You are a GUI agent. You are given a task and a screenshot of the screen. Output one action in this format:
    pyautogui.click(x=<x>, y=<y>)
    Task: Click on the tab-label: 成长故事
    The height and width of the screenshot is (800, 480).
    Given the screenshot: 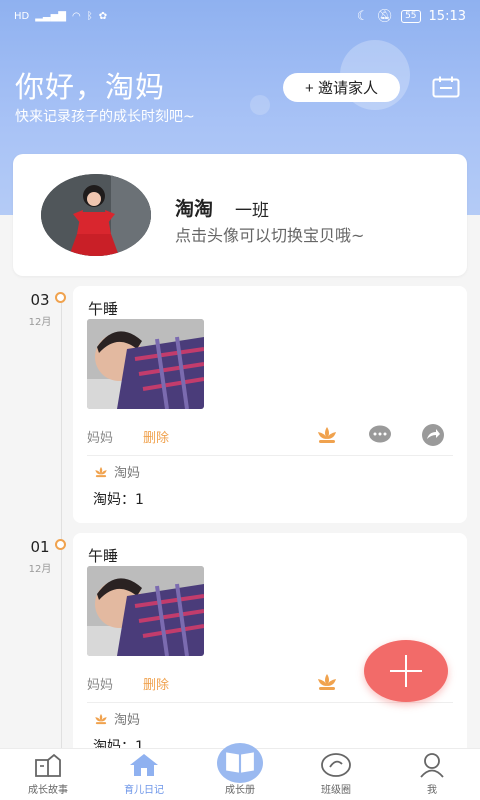 What is the action you would take?
    pyautogui.click(x=48, y=790)
    